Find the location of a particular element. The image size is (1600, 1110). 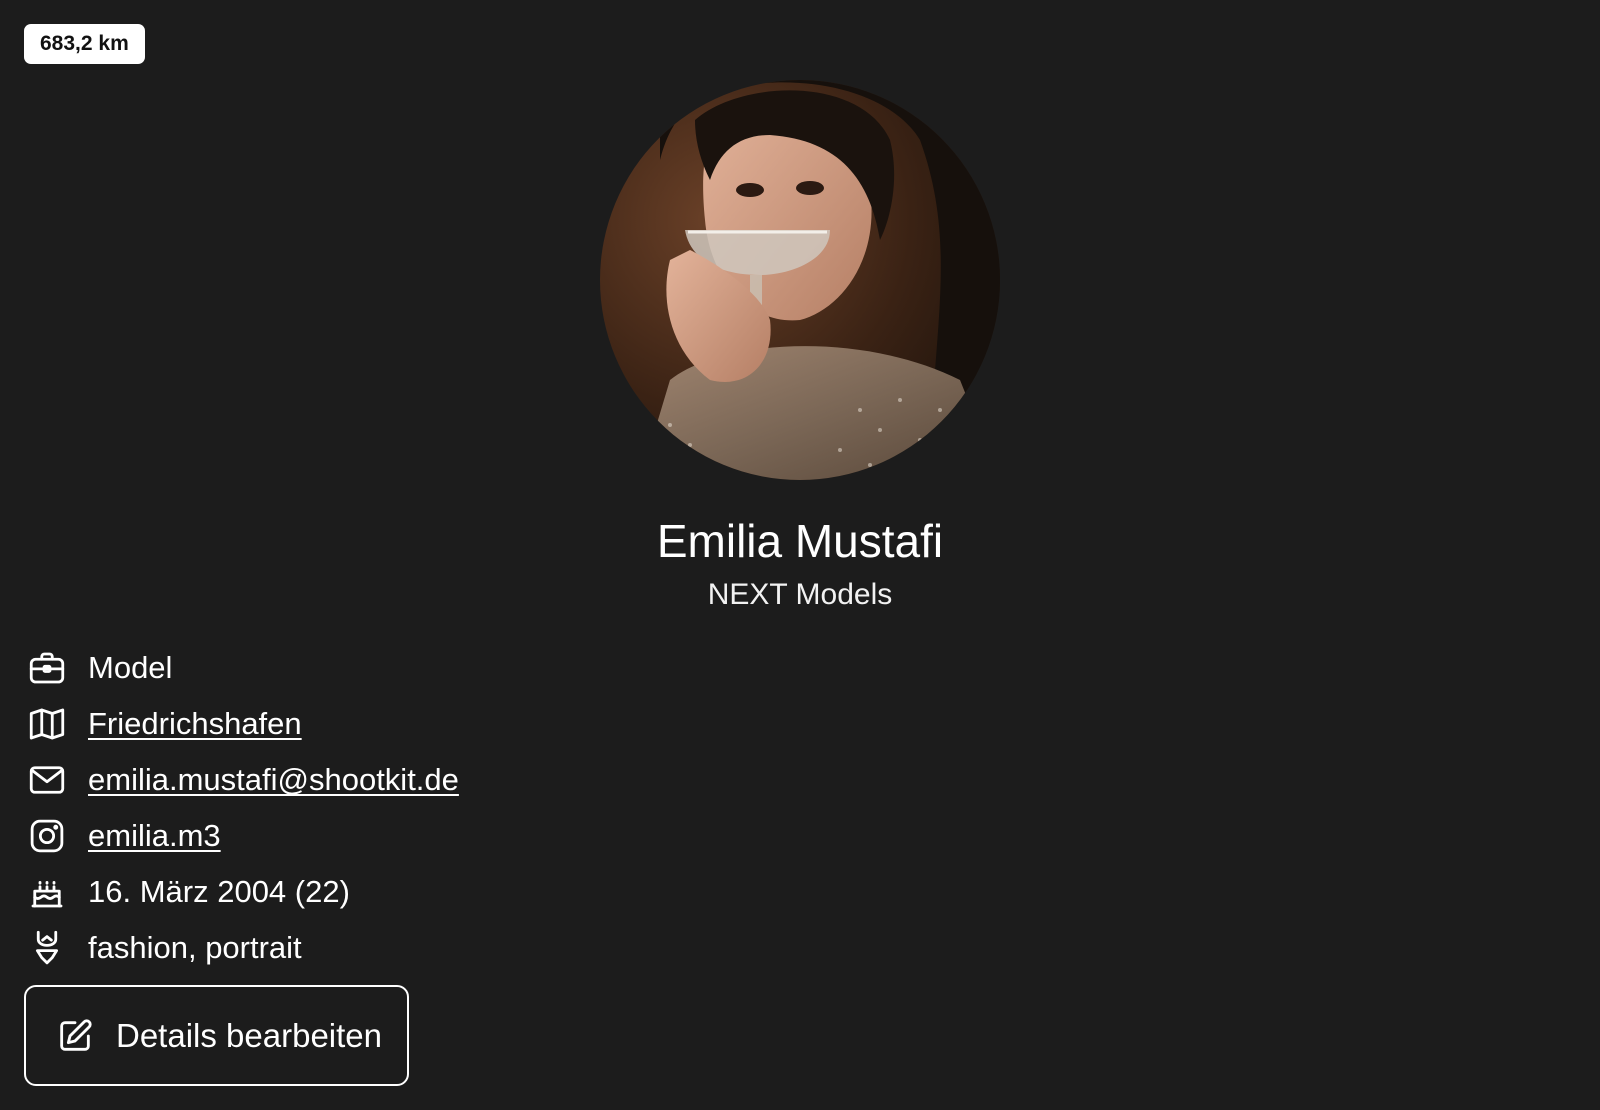

briefcase-icon is located at coordinates (47, 668).